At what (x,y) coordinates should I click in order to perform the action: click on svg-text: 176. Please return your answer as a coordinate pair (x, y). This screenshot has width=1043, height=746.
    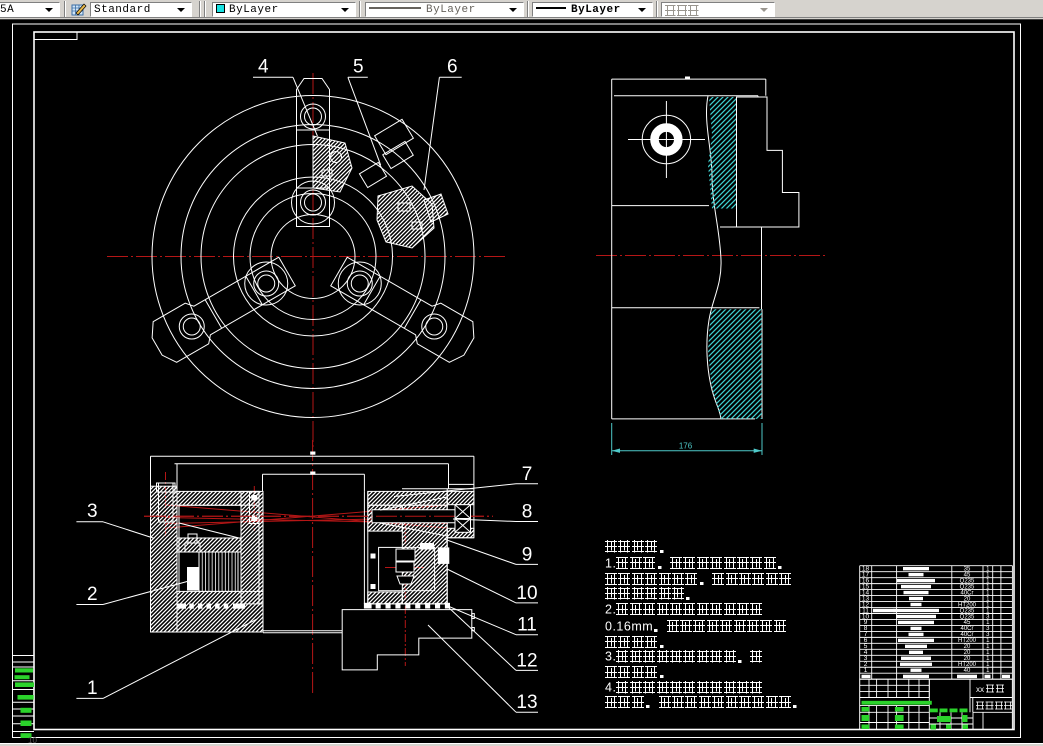
    Looking at the image, I should click on (686, 446).